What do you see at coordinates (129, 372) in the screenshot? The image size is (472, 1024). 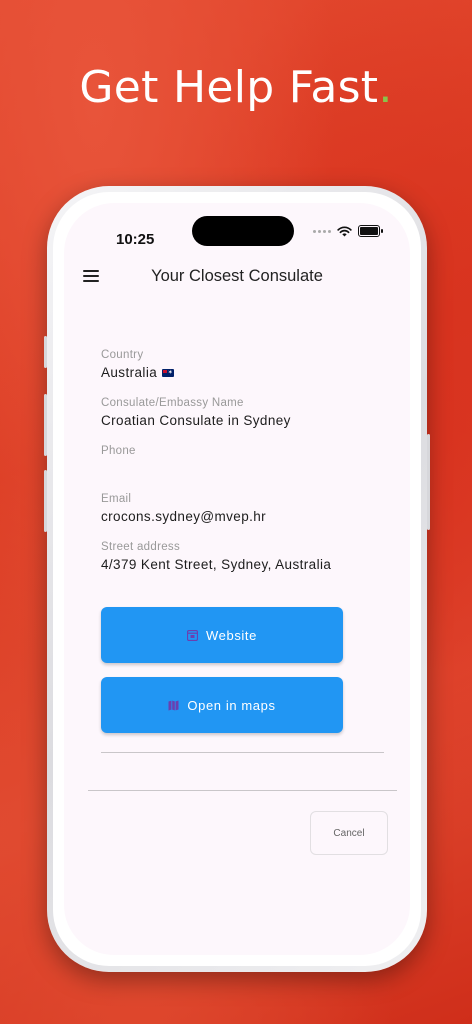 I see `country-value: Australia` at bounding box center [129, 372].